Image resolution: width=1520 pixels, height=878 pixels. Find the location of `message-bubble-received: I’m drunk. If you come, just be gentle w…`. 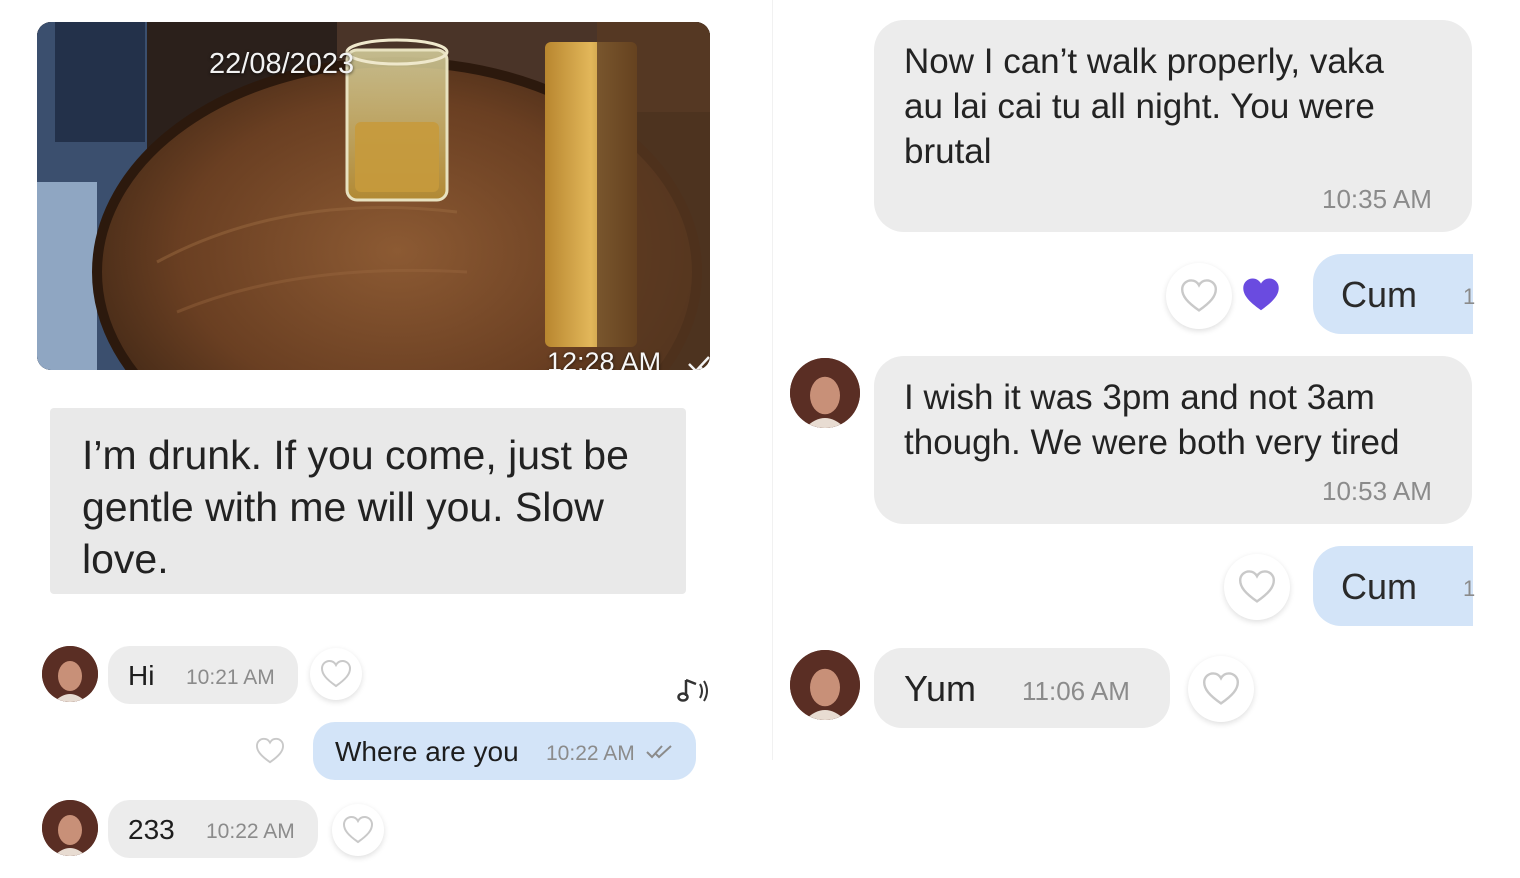

message-bubble-received: I’m drunk. If you come, just be gentle w… is located at coordinates (368, 501).